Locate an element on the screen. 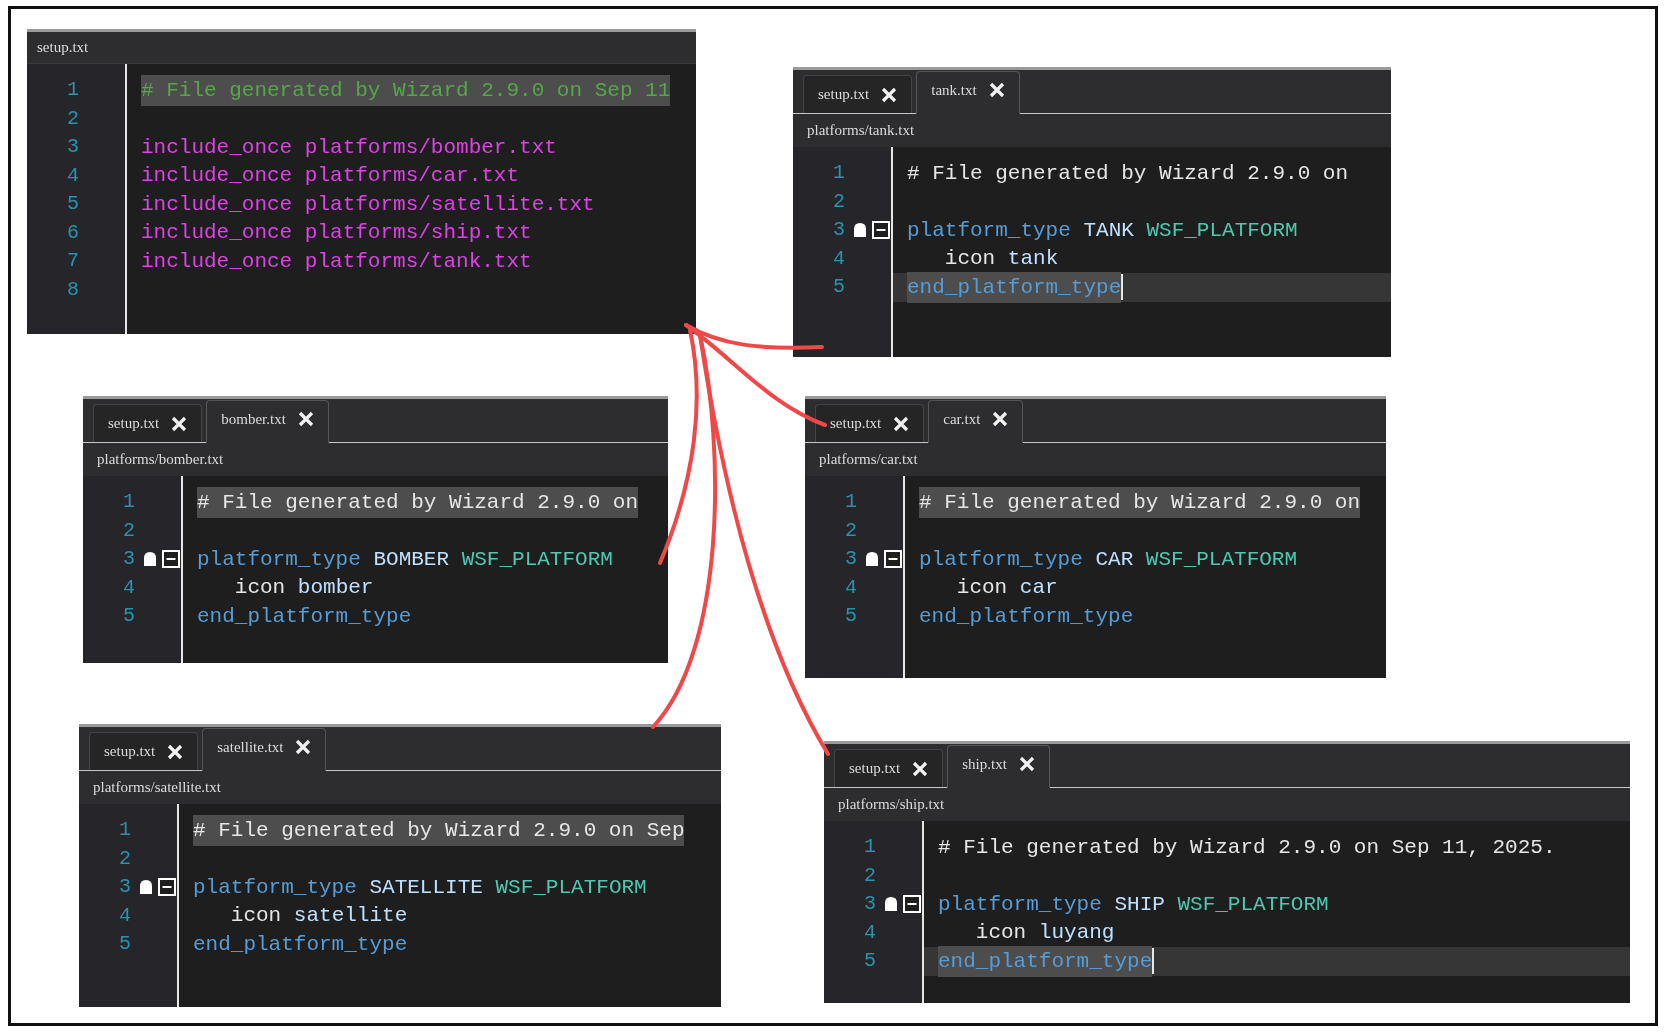 The image size is (1665, 1035). code-line: # File generated by Wizard 2.9.0 on Sep 11, 2025. is located at coordinates (1247, 847).